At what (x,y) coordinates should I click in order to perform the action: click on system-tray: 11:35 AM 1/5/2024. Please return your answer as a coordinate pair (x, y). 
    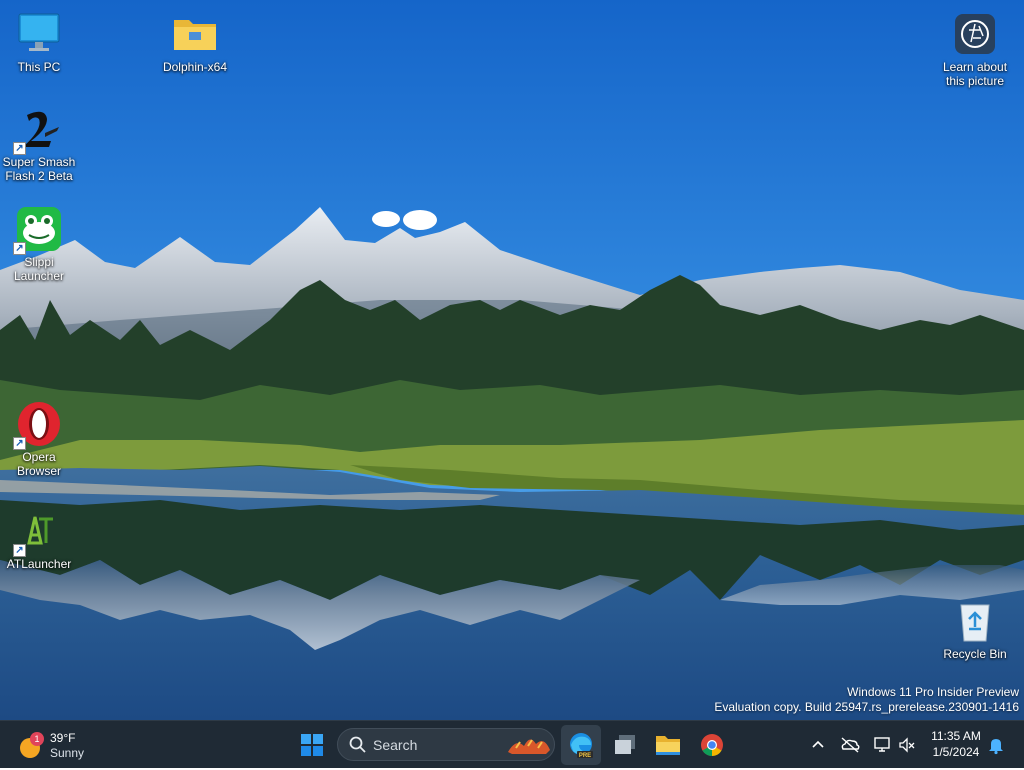
    Looking at the image, I should click on (912, 745).